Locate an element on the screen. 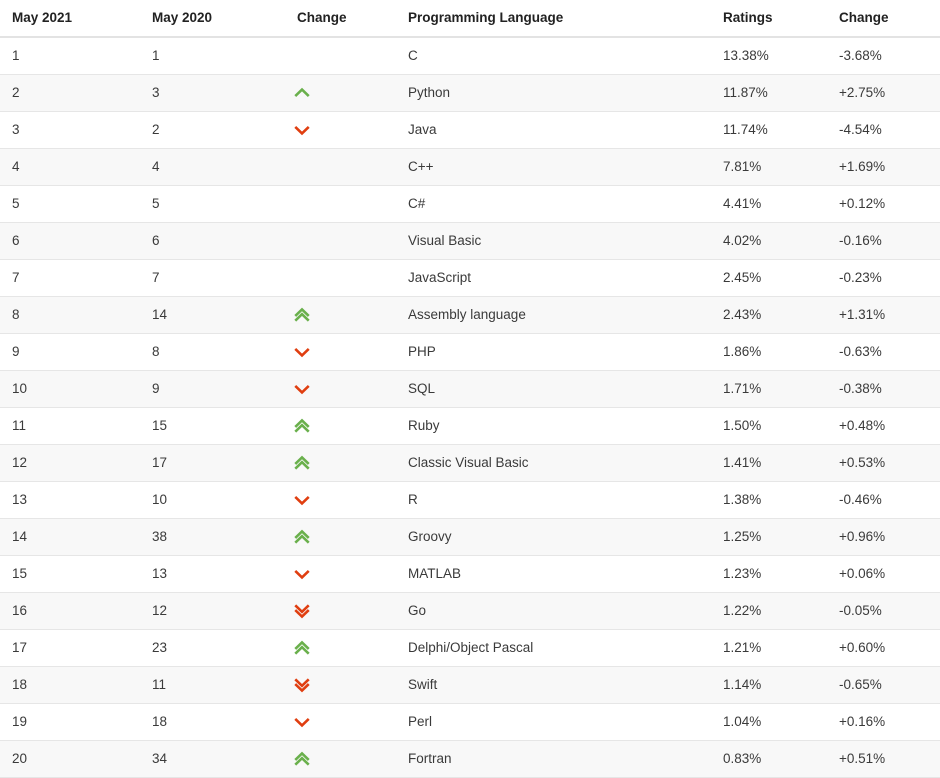 This screenshot has width=940, height=778. cell-programming-language: SQL is located at coordinates (550, 389).